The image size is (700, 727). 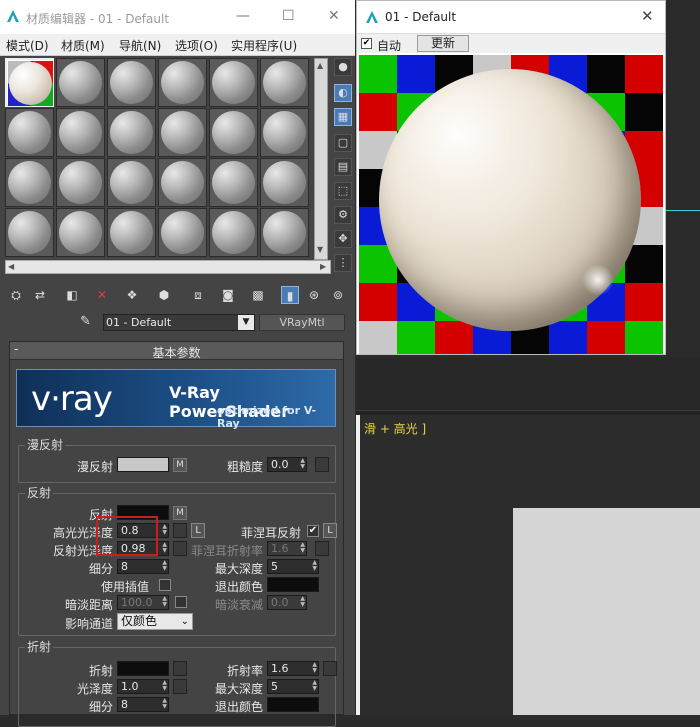 What do you see at coordinates (143, 602) in the screenshot?
I see `dim-distance-spinner: 100.0 ▲ ▼` at bounding box center [143, 602].